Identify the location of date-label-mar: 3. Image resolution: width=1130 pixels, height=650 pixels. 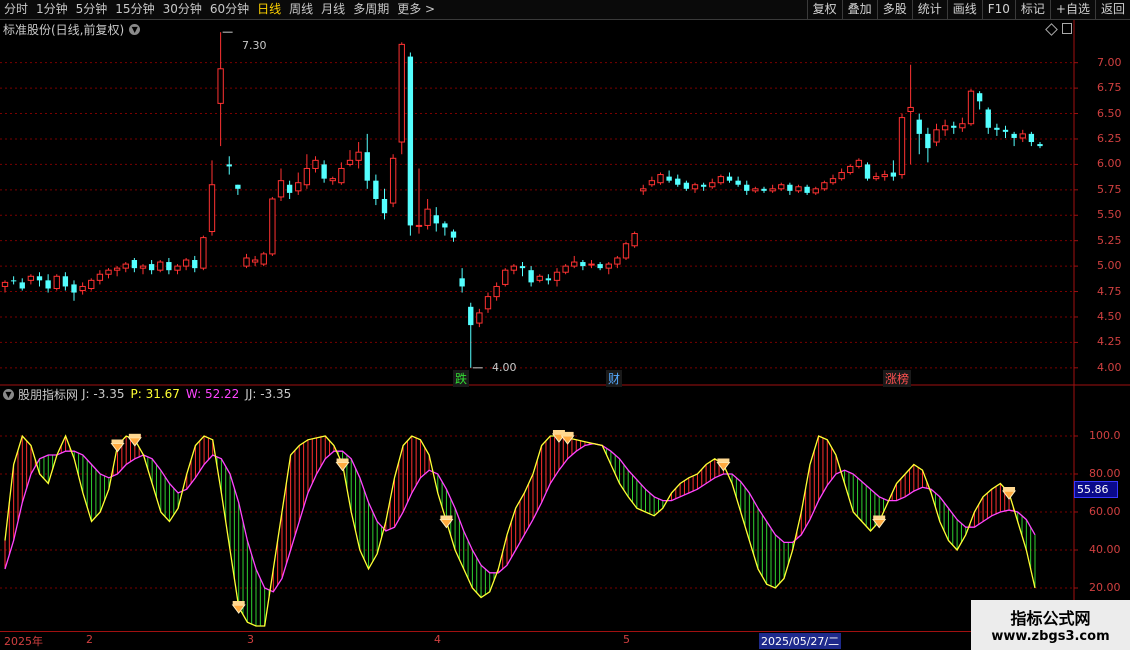
(250, 639).